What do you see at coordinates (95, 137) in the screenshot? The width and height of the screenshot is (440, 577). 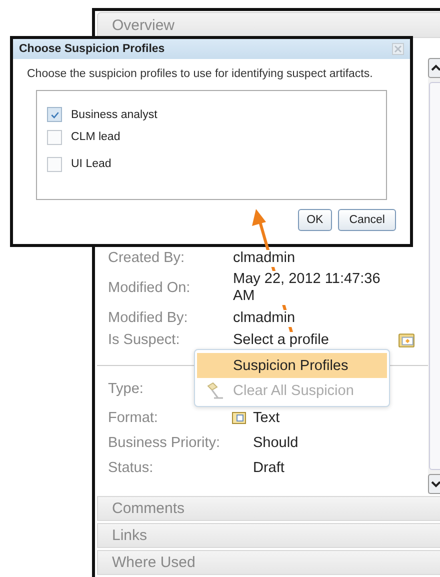 I see `checkbox-label: CLM lead` at bounding box center [95, 137].